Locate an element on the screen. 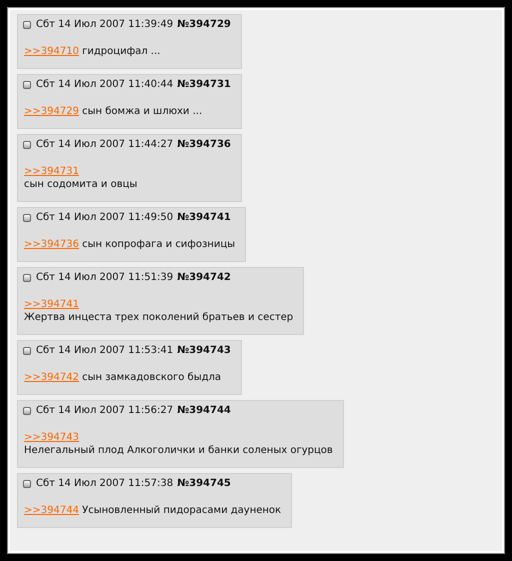 This screenshot has width=512, height=561. post-text: сын копрофага и сифозницы is located at coordinates (159, 244).